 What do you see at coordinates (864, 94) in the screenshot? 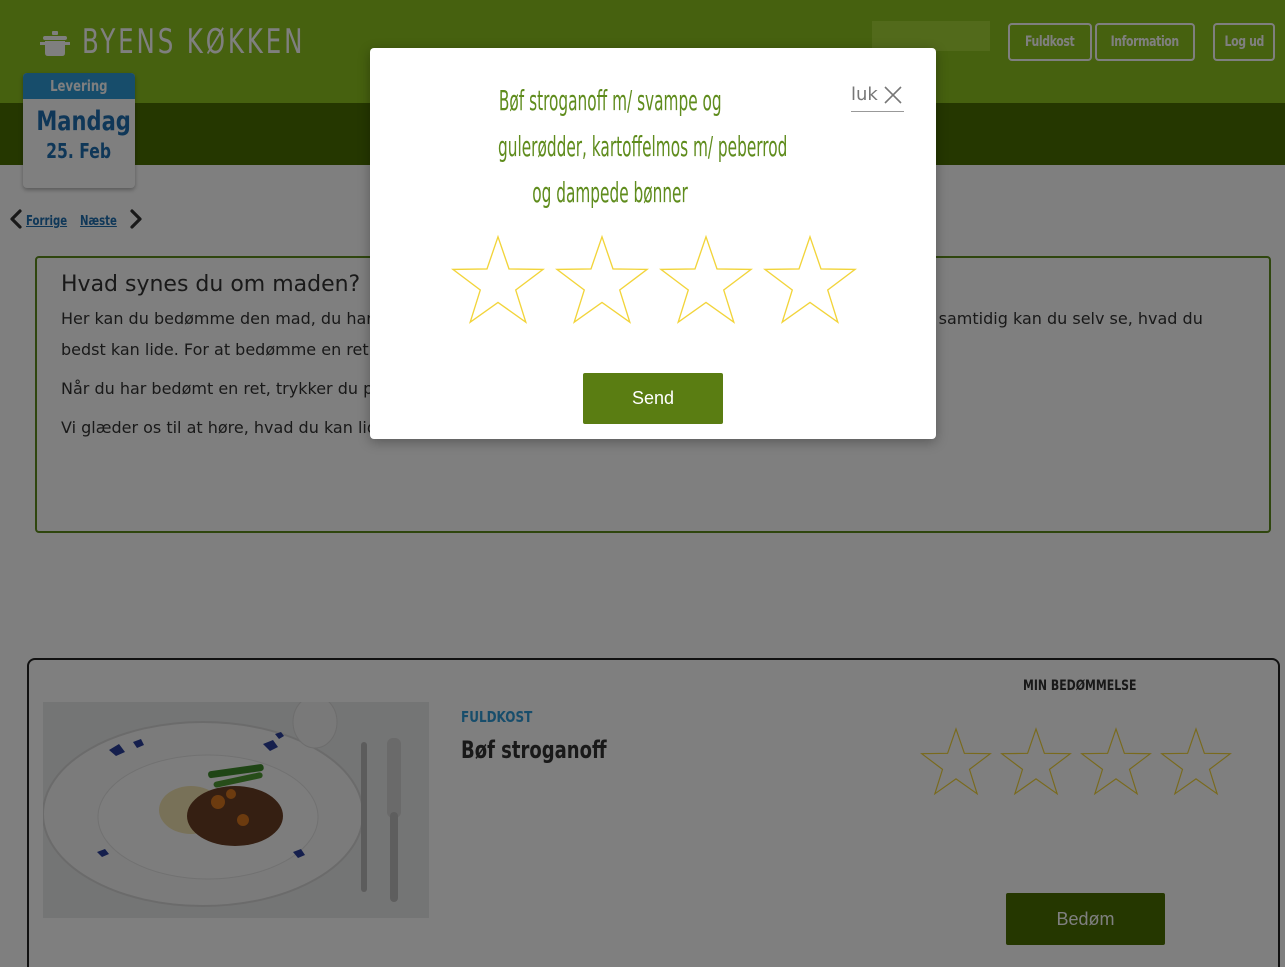
I see `close-label: luk` at bounding box center [864, 94].